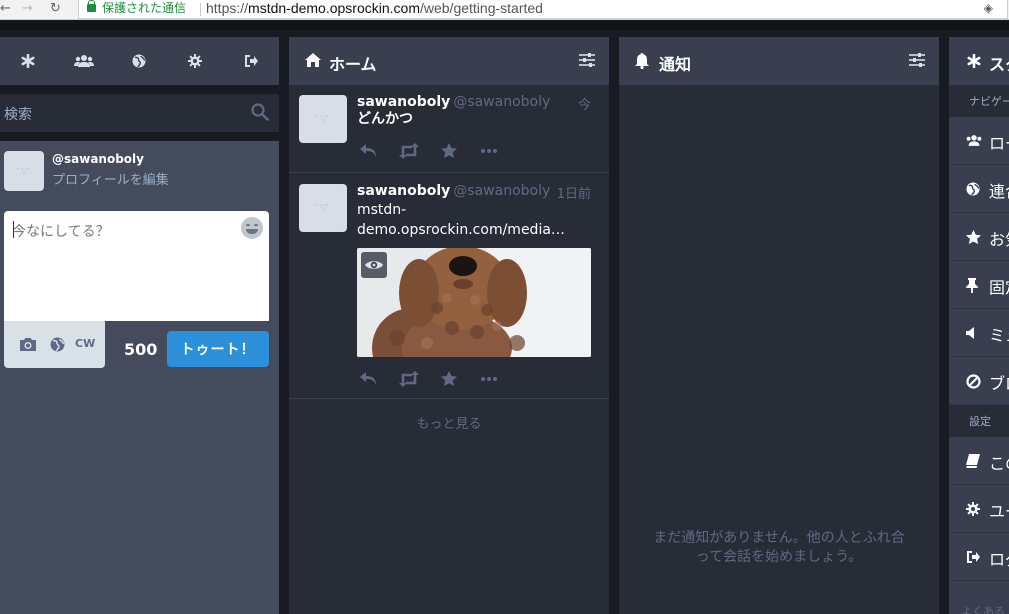 Image resolution: width=1009 pixels, height=614 pixels. Describe the element at coordinates (57, 344) in the screenshot. I see `privacy-globe-icon` at that location.